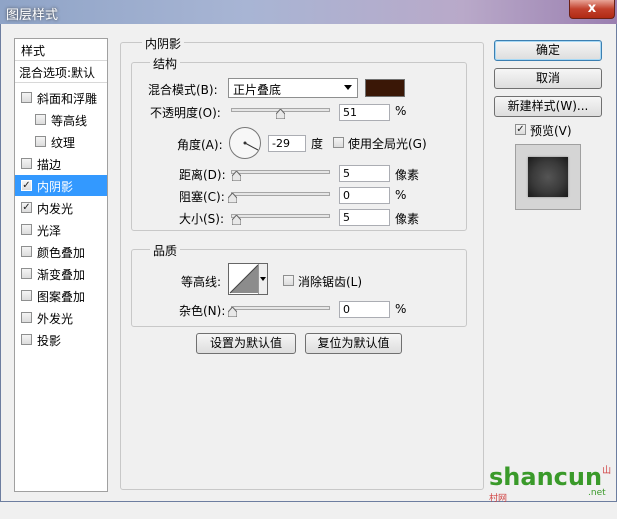 The width and height of the screenshot is (617, 519). I want to click on window-title: 图层样式, so click(32, 15).